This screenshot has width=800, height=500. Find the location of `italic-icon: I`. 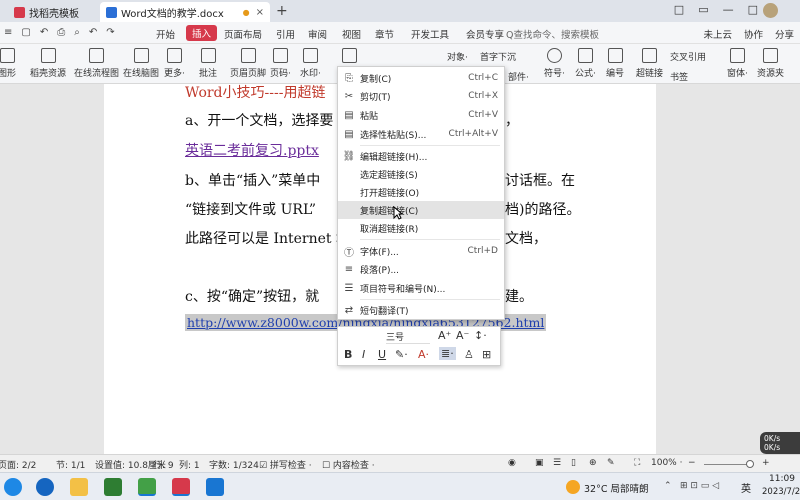

italic-icon: I is located at coordinates (363, 354).